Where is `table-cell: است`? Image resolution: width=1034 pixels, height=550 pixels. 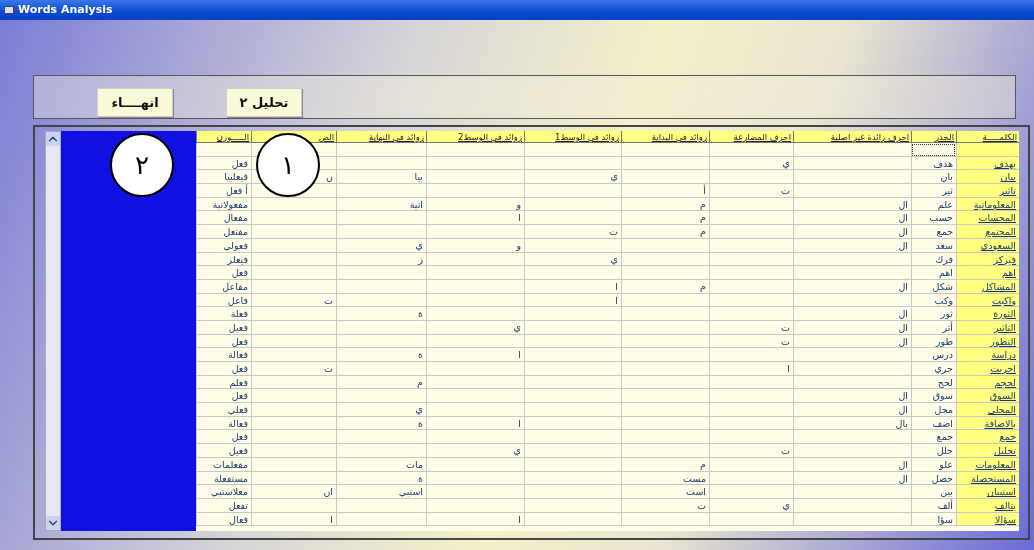 table-cell: است is located at coordinates (665, 492).